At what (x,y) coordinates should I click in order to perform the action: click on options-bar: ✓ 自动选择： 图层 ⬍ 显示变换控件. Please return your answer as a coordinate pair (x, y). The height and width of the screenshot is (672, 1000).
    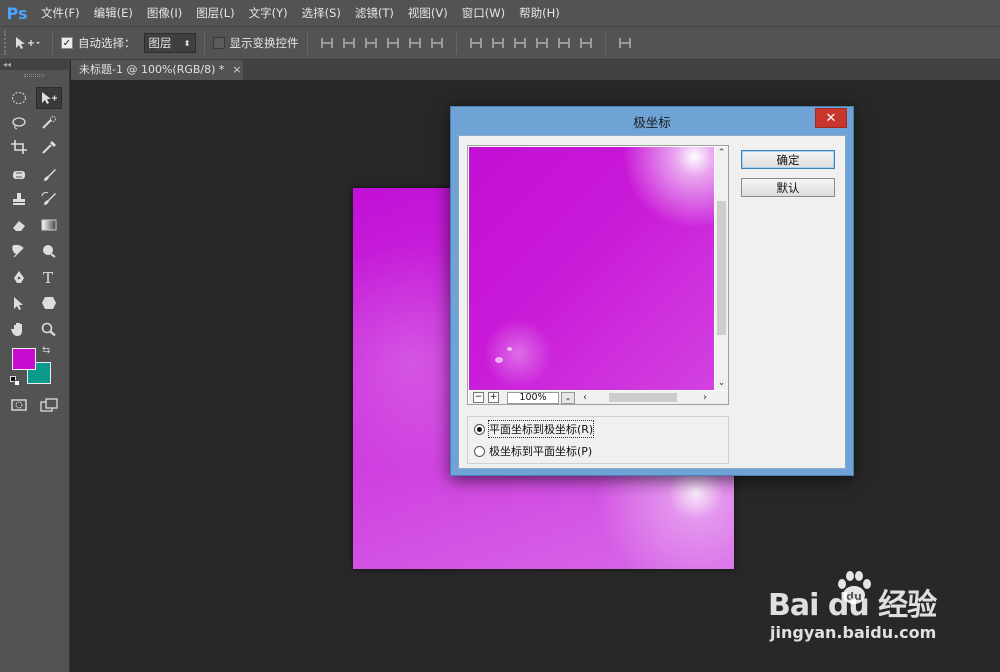
    Looking at the image, I should click on (500, 43).